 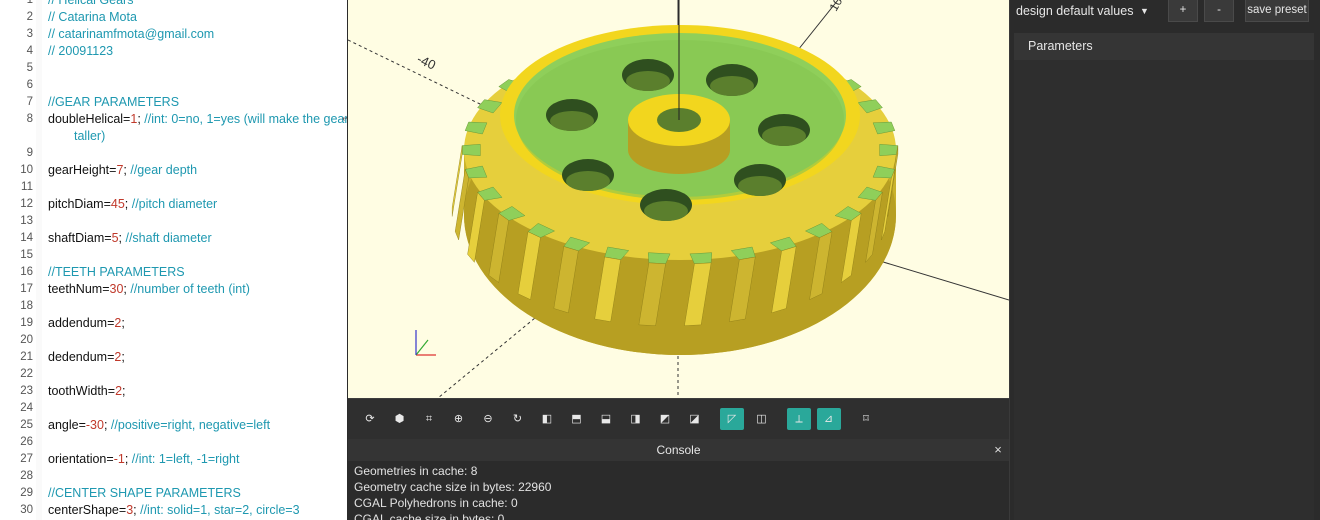 I want to click on code-text: toothWidth=2;, so click(x=87, y=391).